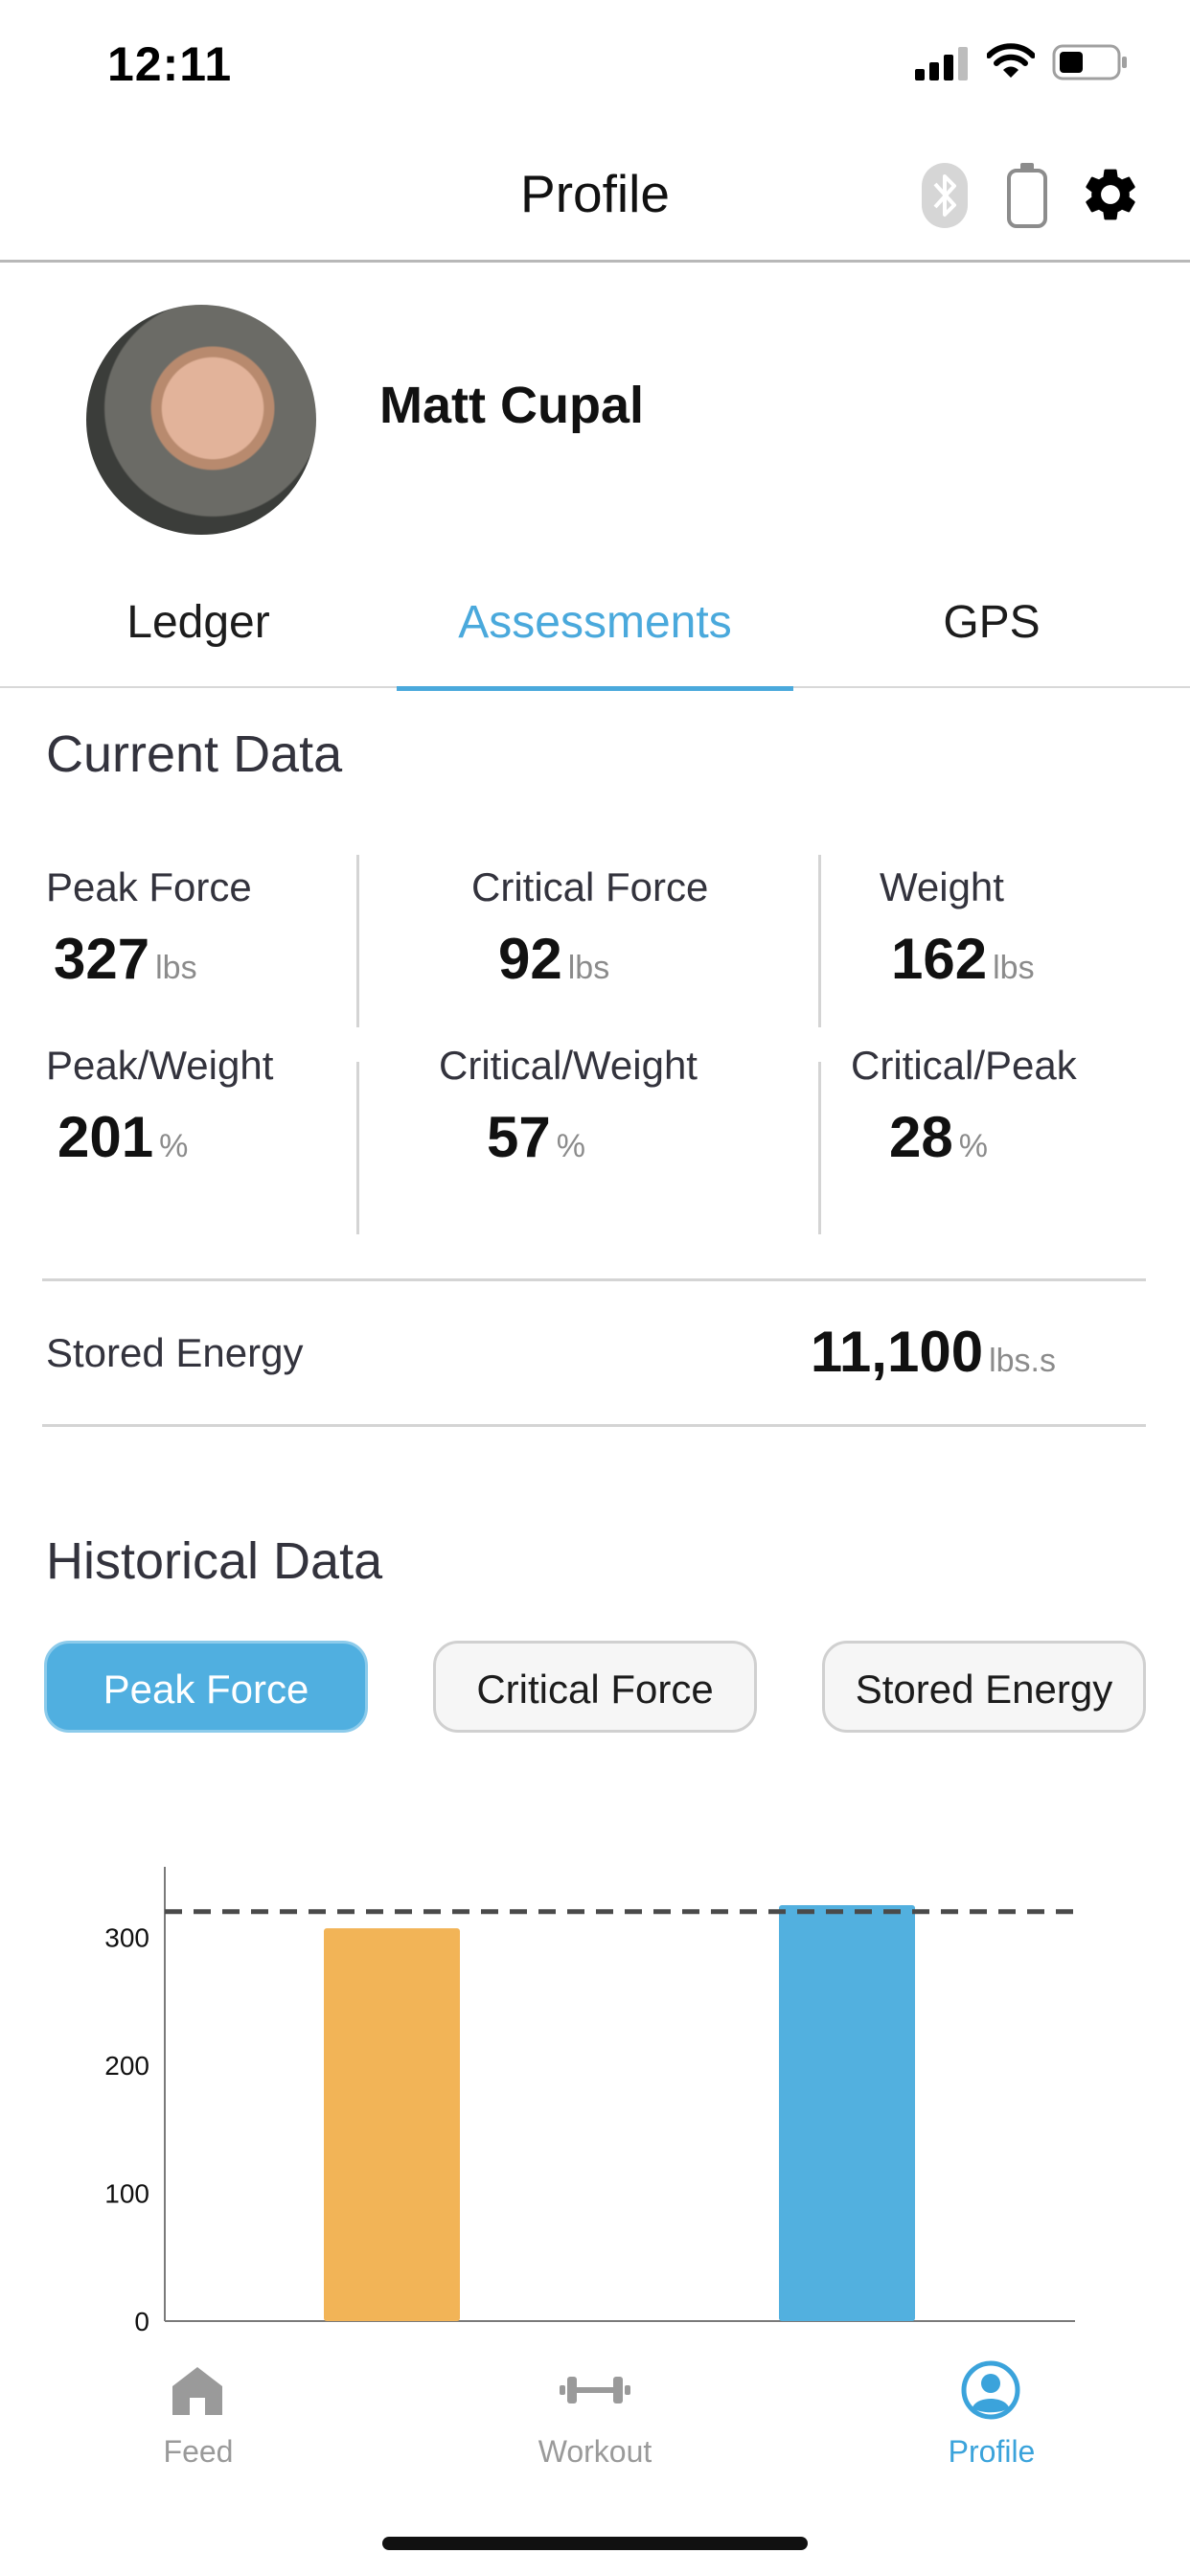 This screenshot has width=1190, height=2576. Describe the element at coordinates (160, 1065) in the screenshot. I see `stat-label-peak-weight: Peak/Weight` at that location.